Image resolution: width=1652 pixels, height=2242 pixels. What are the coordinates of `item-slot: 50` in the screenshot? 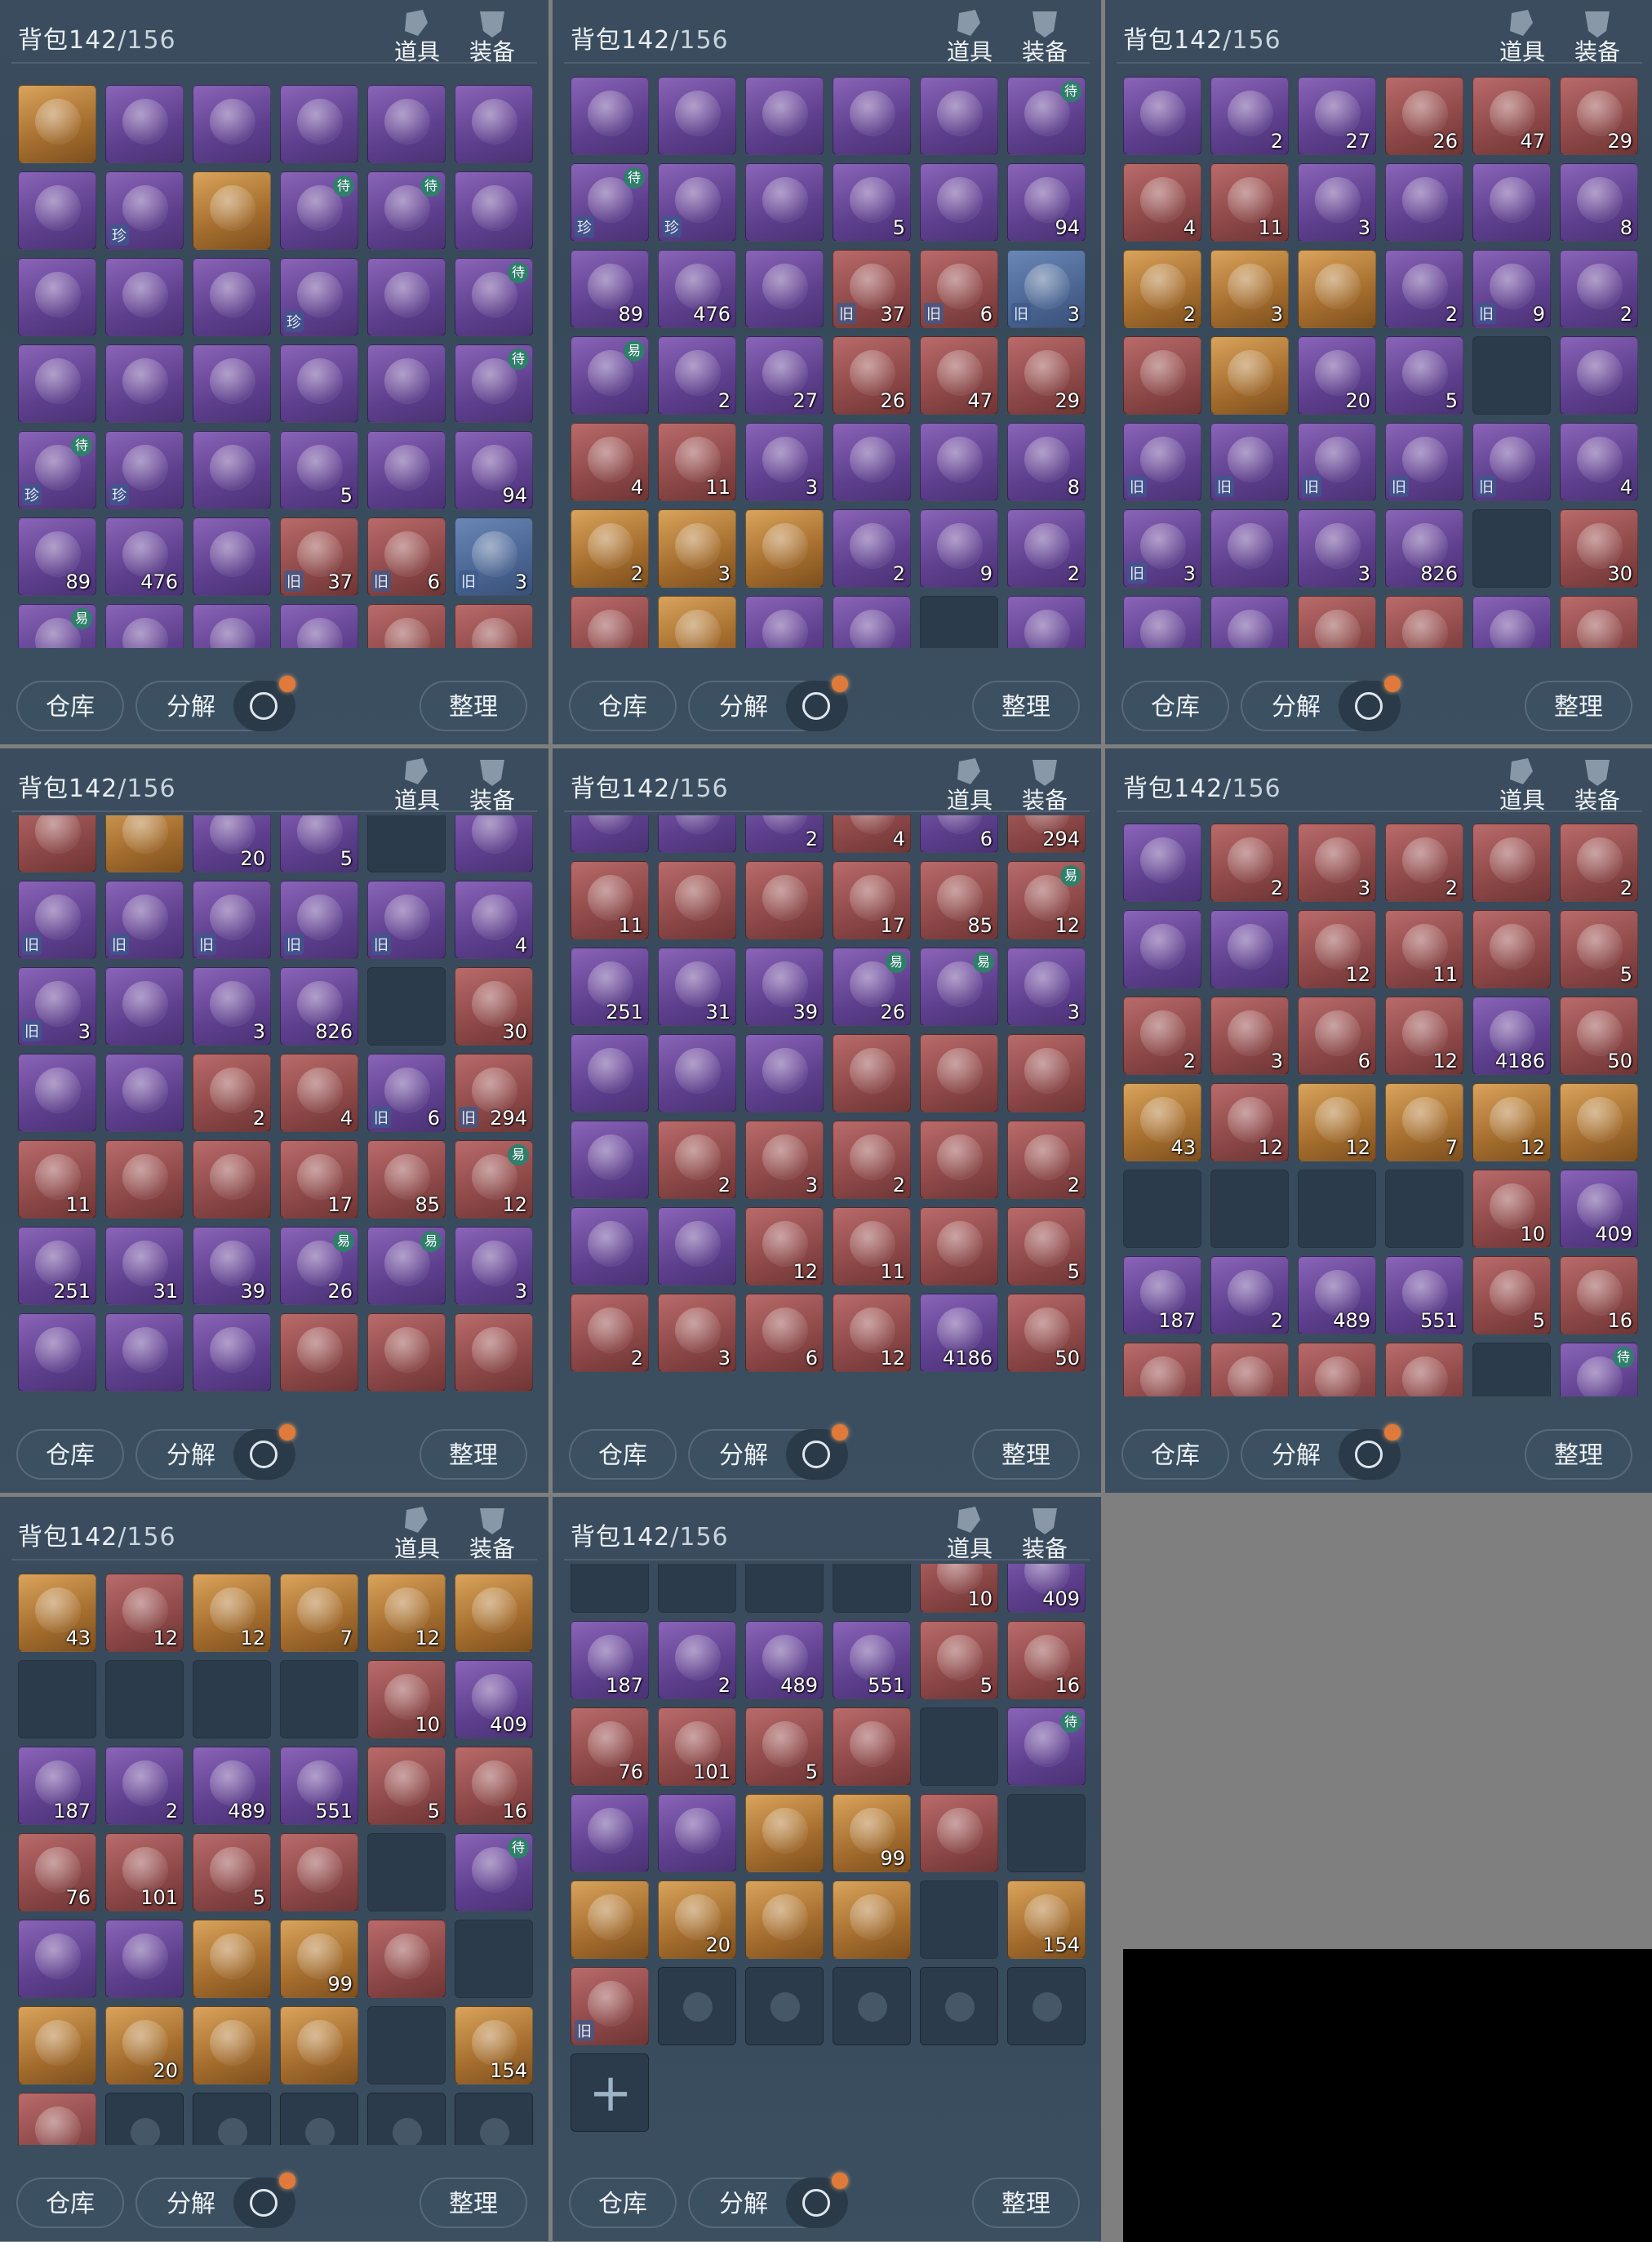 It's located at (1046, 1333).